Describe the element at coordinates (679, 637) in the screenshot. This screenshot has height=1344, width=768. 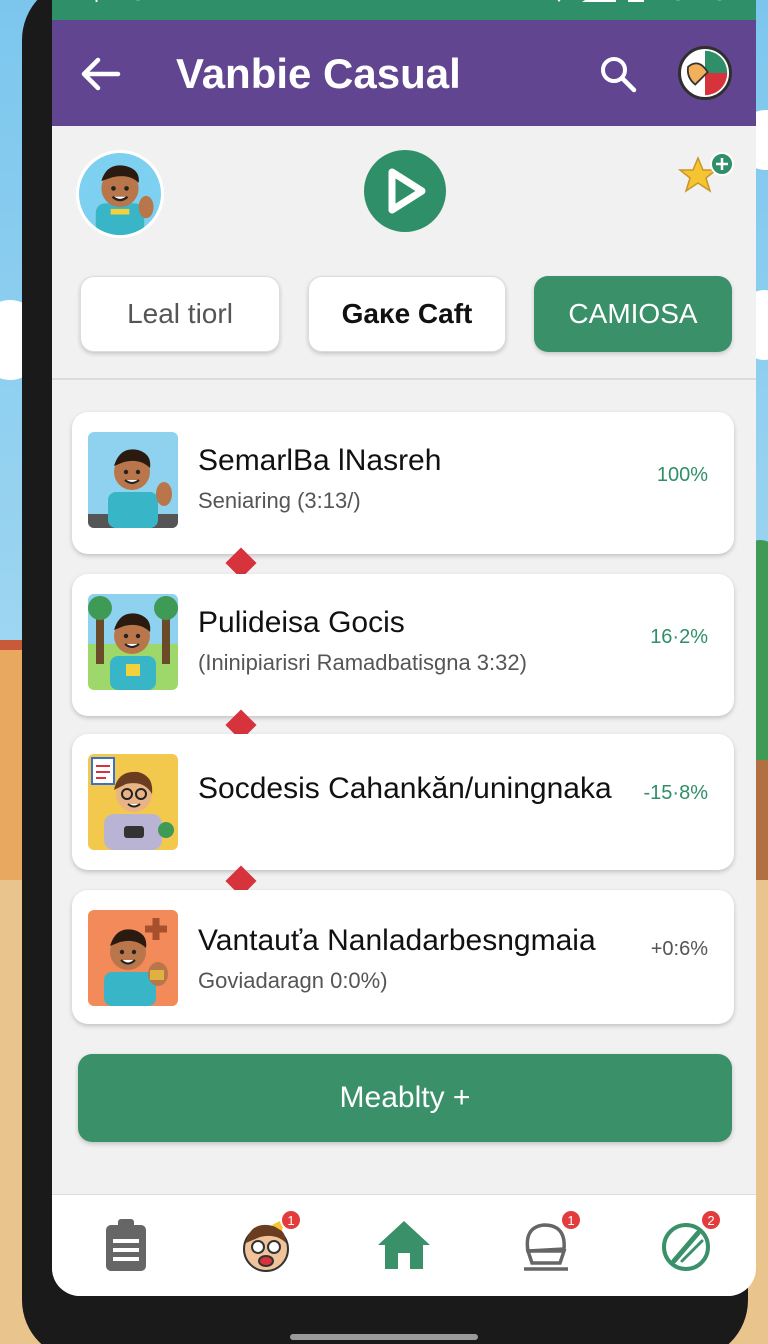
I see `list-item-value: 16·2%` at that location.